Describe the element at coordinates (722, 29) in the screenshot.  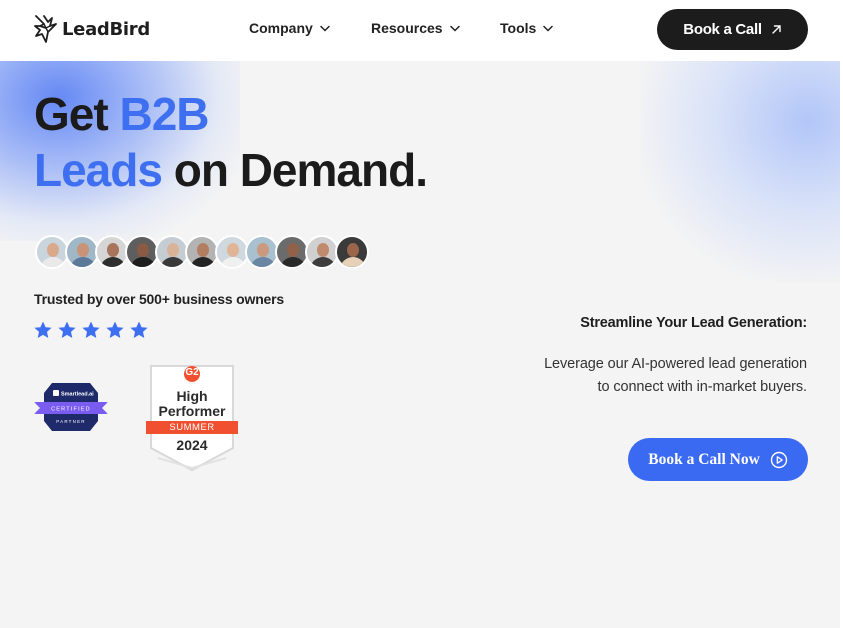
I see `book-a-call-label: Book a Call` at that location.